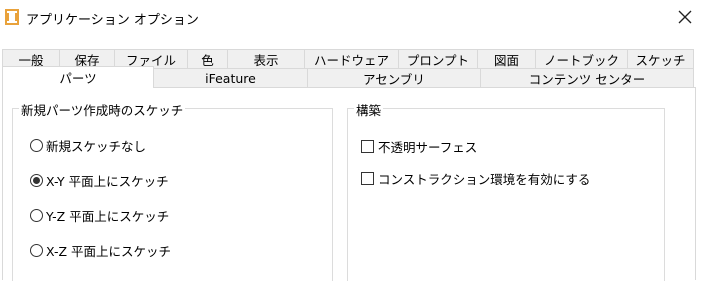 This screenshot has width=704, height=281. I want to click on close-button, so click(685, 17).